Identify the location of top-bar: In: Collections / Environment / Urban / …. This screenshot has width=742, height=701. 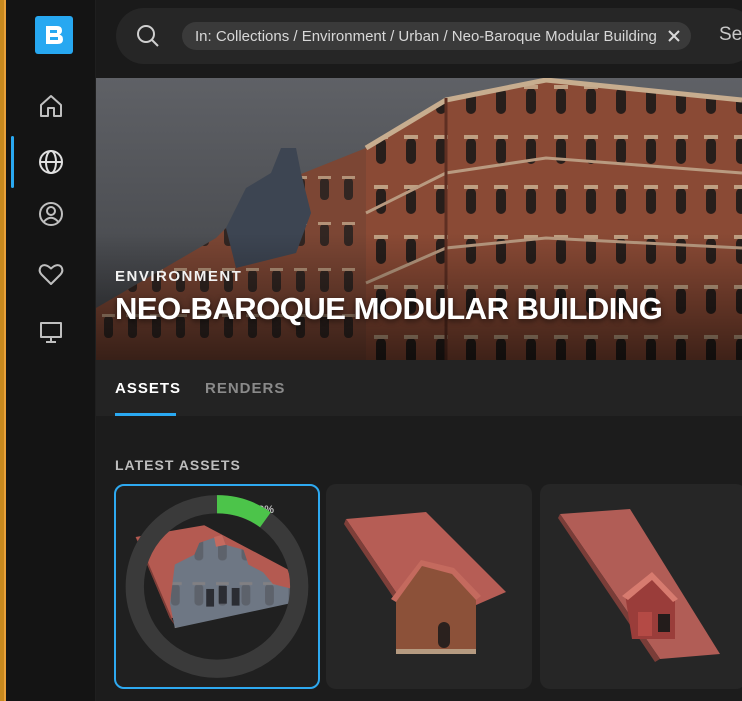
(419, 39).